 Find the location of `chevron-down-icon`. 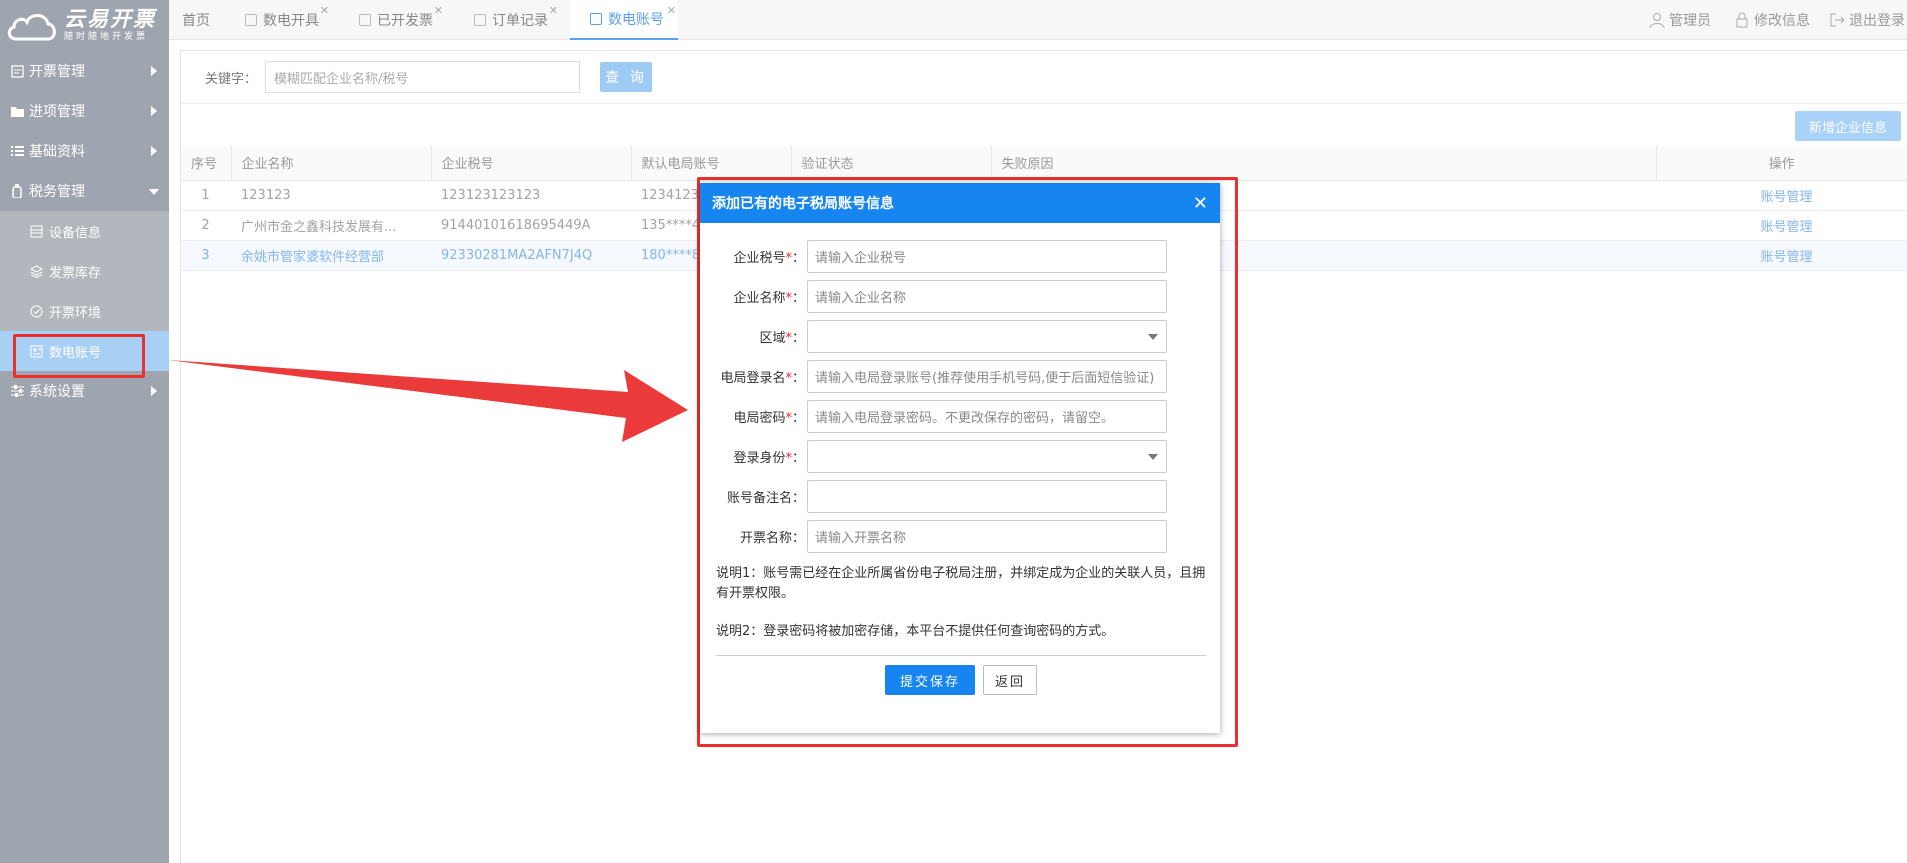

chevron-down-icon is located at coordinates (154, 192).